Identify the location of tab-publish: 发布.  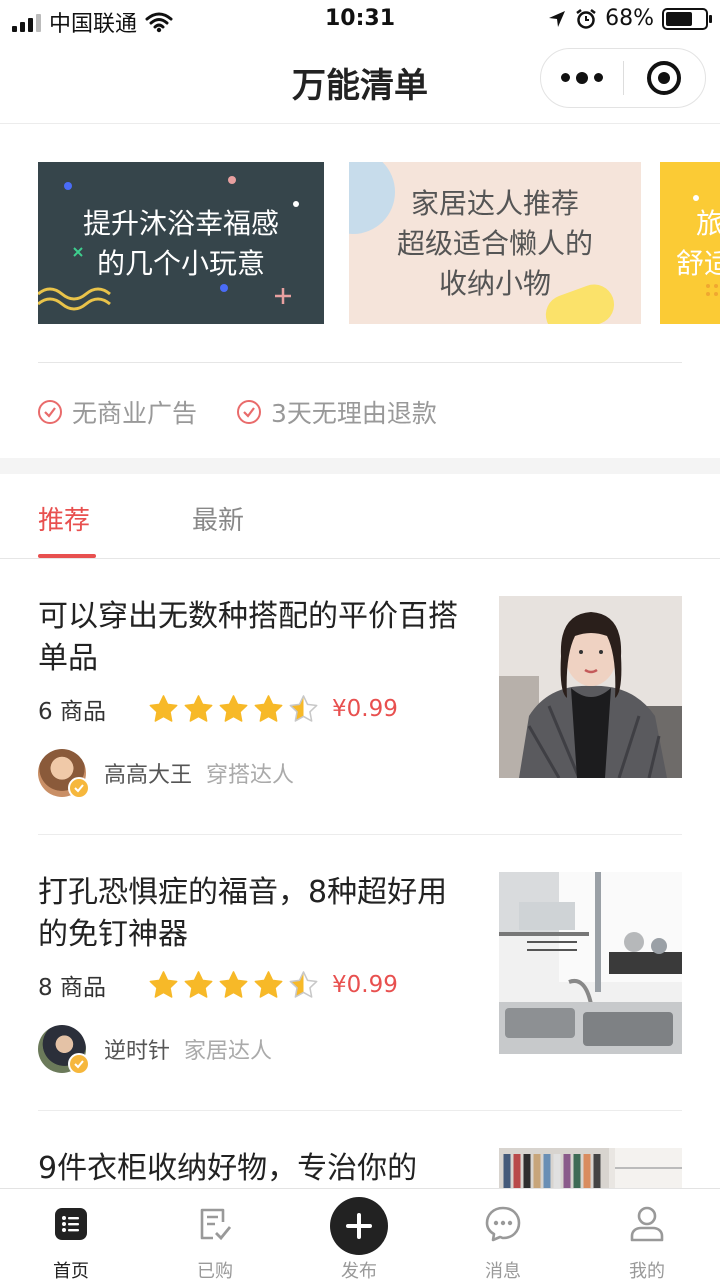
(359, 1234).